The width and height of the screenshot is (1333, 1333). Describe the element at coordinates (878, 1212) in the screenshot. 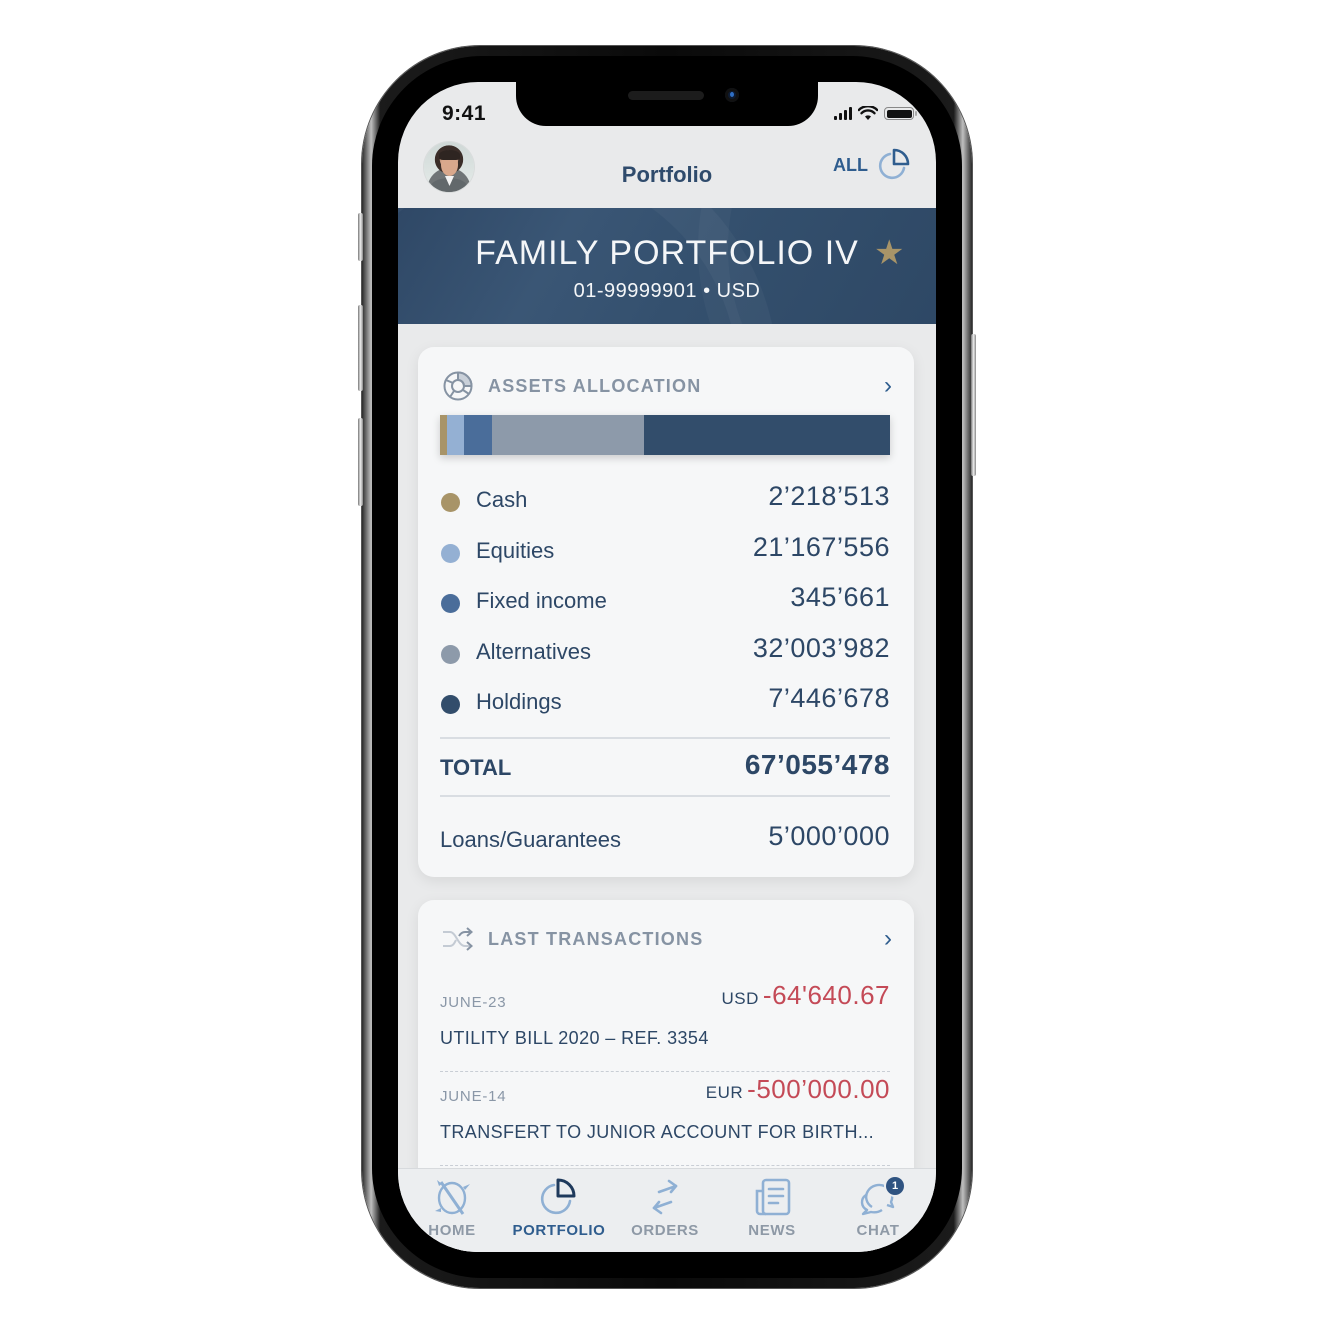

I see `tab-chat: 1 CHAT` at that location.